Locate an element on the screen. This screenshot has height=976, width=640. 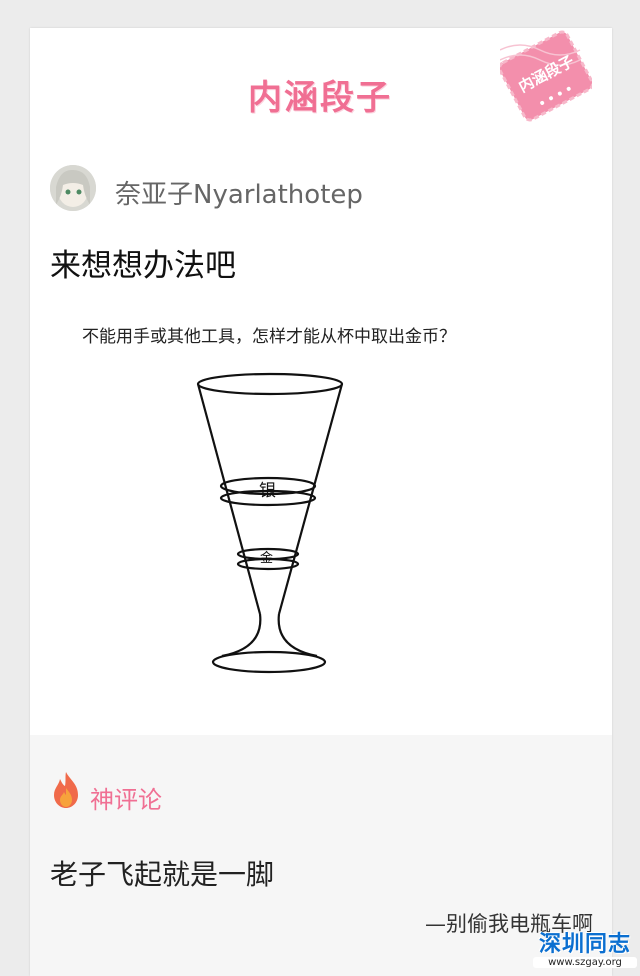
stamp-logo: 内涵段子 is located at coordinates (546, 76).